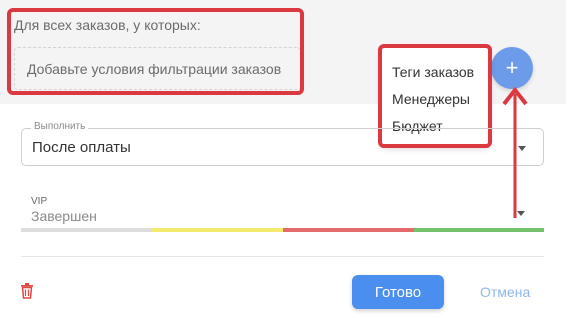  Describe the element at coordinates (282, 143) in the screenshot. I see `execute-select: Выполнить После оплаты` at that location.